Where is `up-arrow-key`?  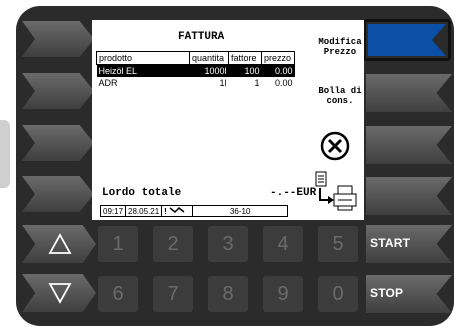
up-arrow-key is located at coordinates (59, 244).